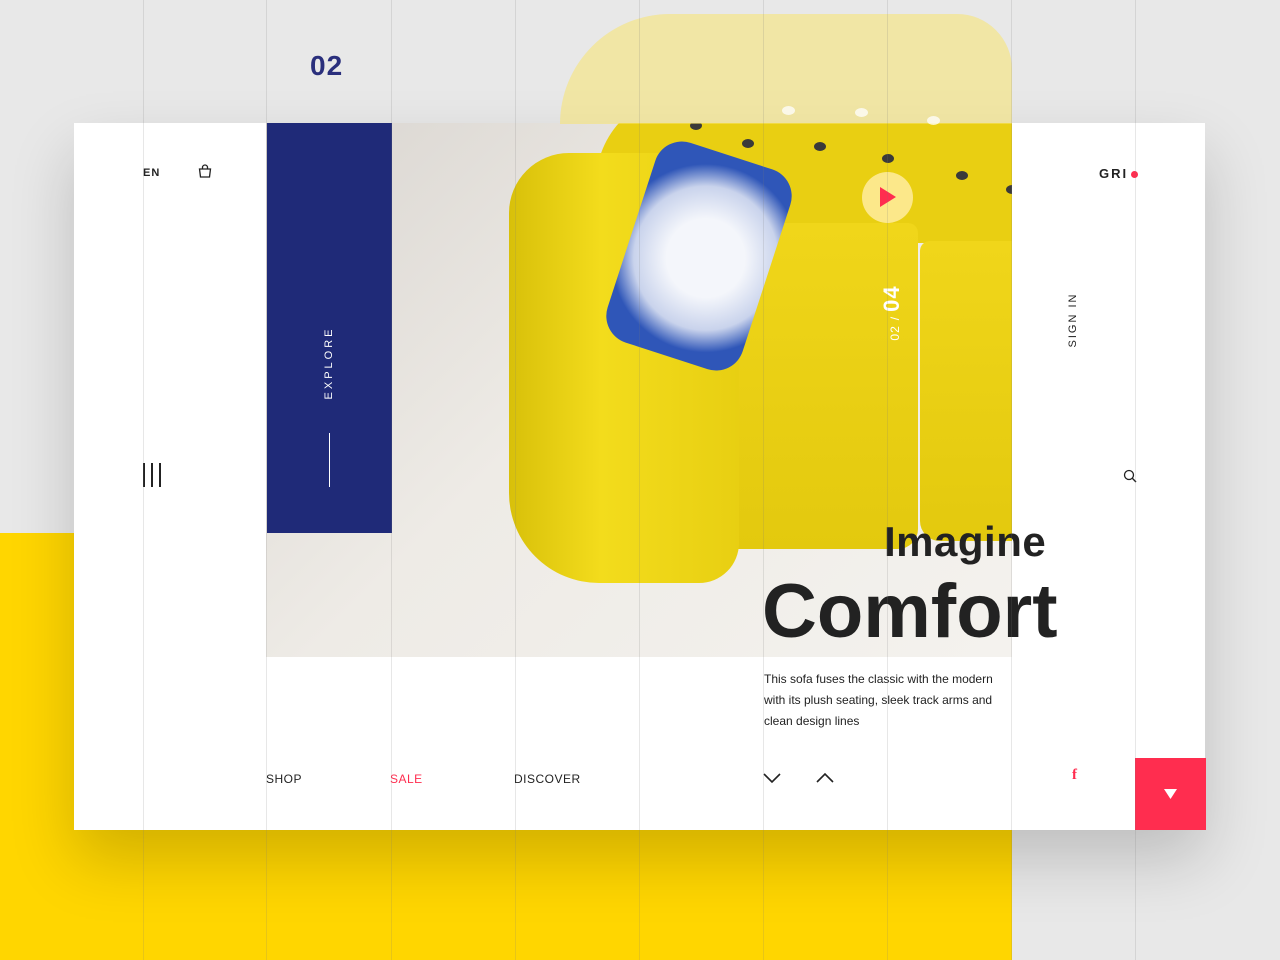 This screenshot has height=960, width=1280. I want to click on page-number: 02, so click(327, 65).